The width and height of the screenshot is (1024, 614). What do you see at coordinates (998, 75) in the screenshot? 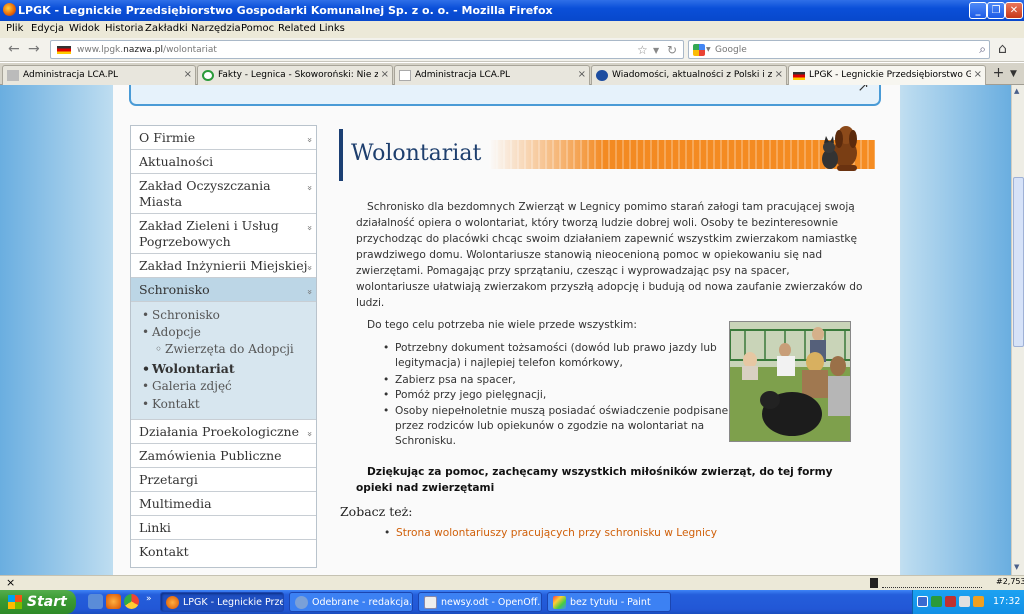
I see `new-tab-button: +` at bounding box center [998, 75].